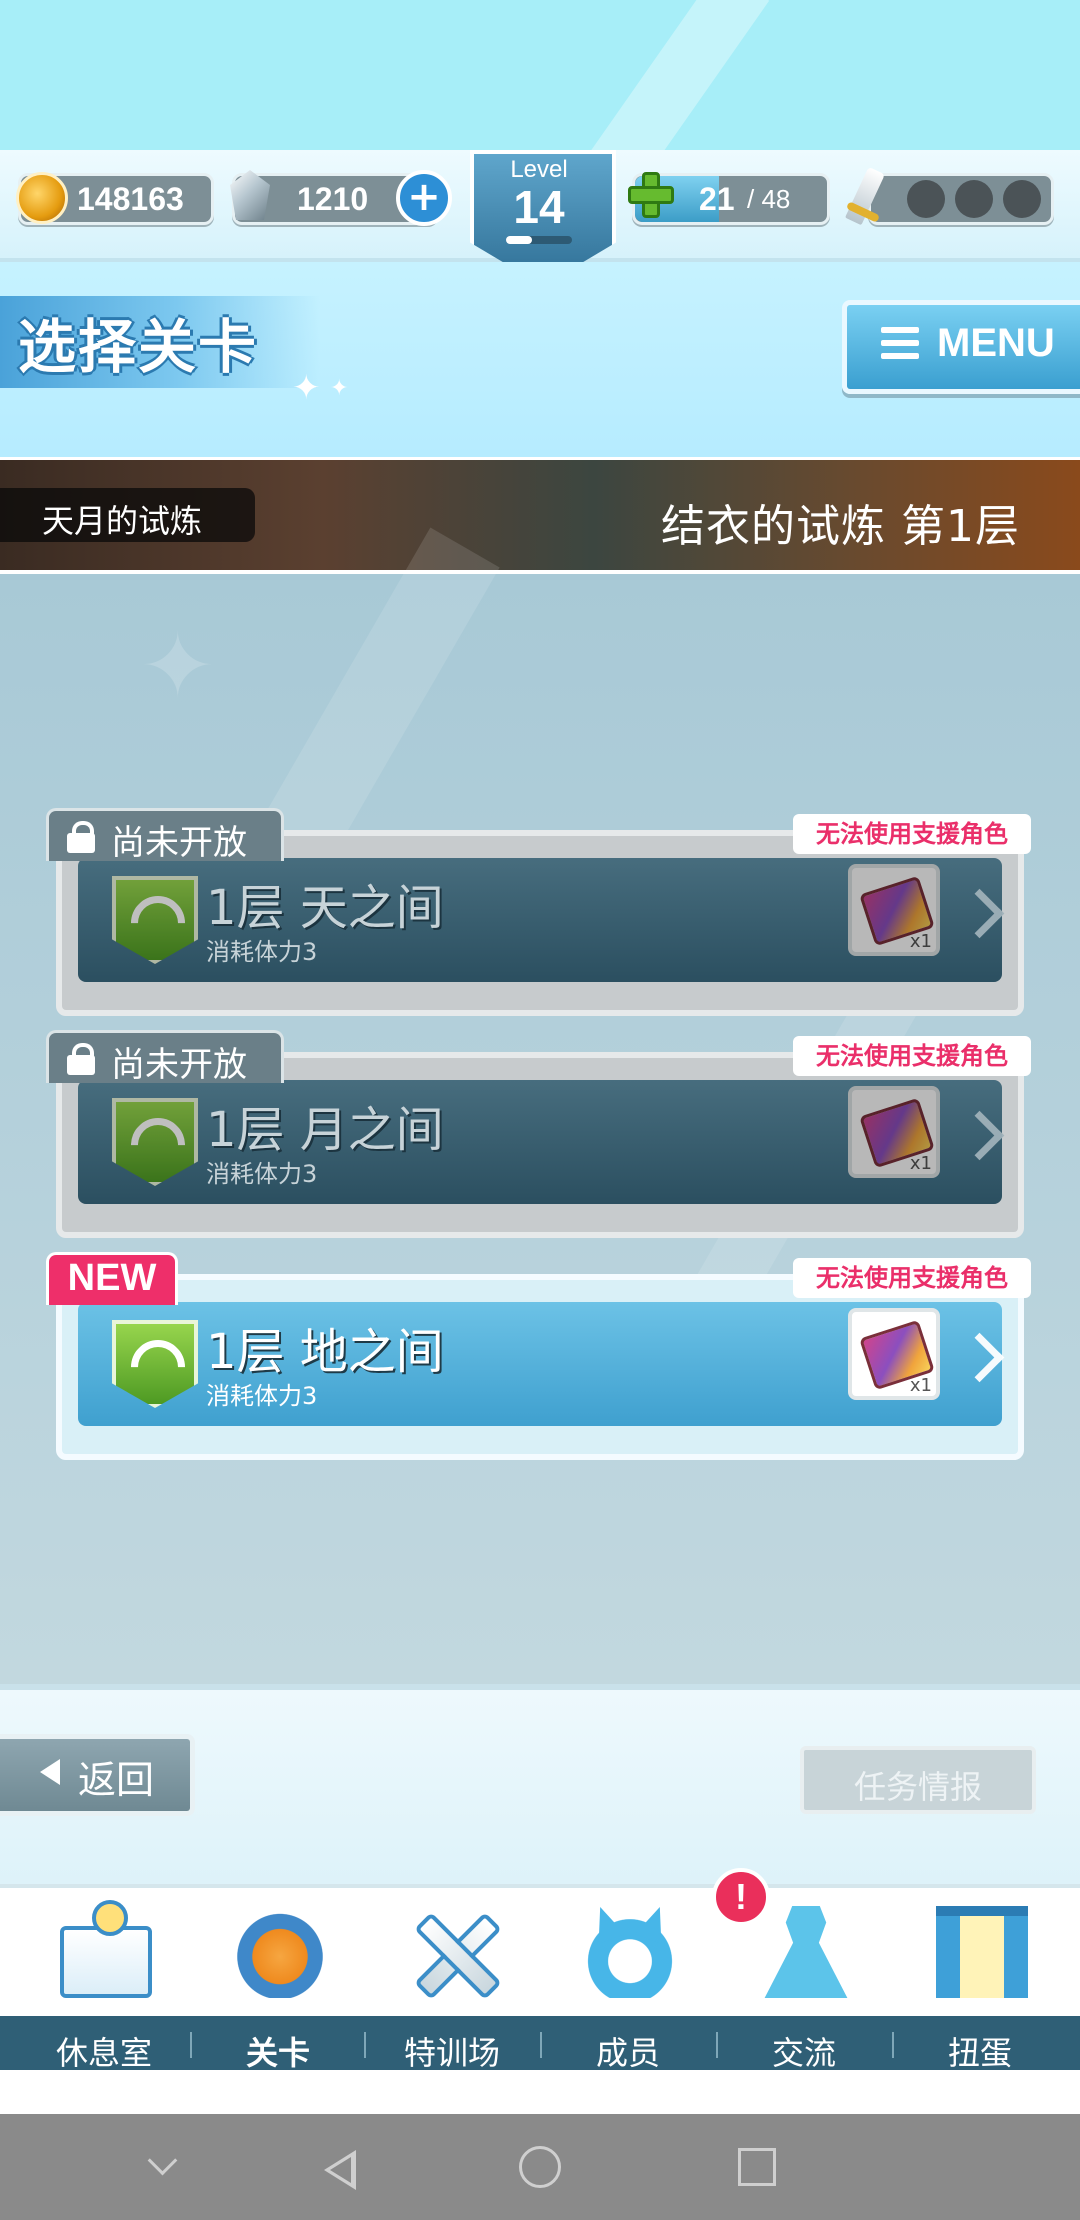 This screenshot has height=2220, width=1080. What do you see at coordinates (325, 1130) in the screenshot?
I see `stage-name: 1层 月之间` at bounding box center [325, 1130].